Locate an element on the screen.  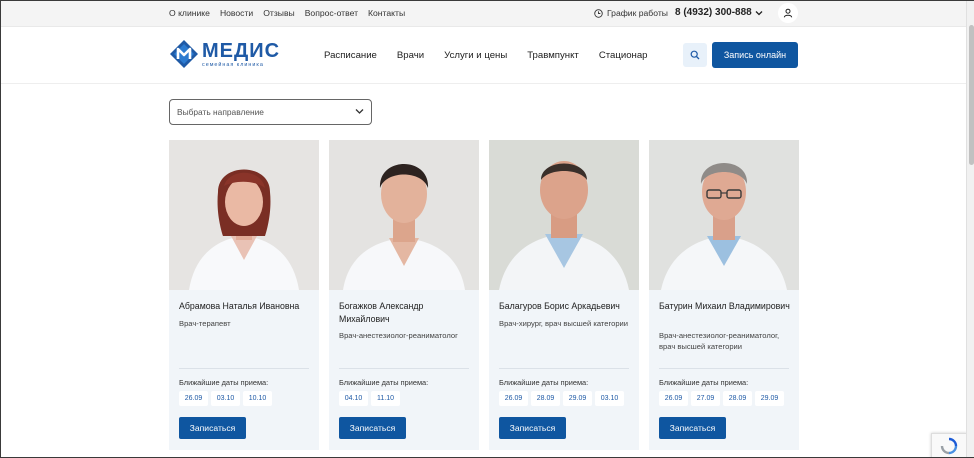
recaptcha-badge is located at coordinates (949, 445).